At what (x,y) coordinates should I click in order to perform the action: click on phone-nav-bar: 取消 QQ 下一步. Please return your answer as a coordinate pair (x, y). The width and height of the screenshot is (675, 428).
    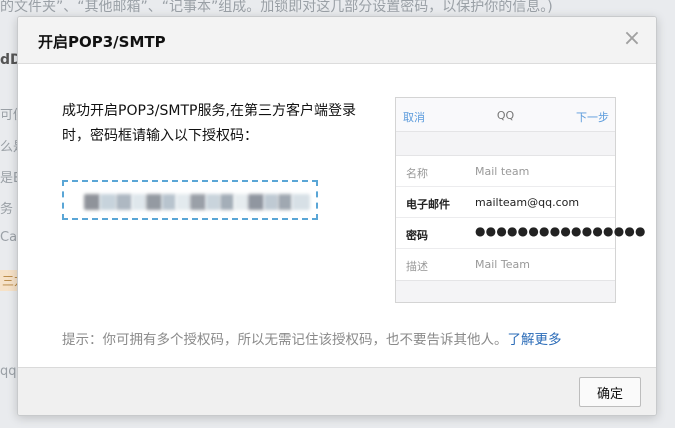
    Looking at the image, I should click on (505, 115).